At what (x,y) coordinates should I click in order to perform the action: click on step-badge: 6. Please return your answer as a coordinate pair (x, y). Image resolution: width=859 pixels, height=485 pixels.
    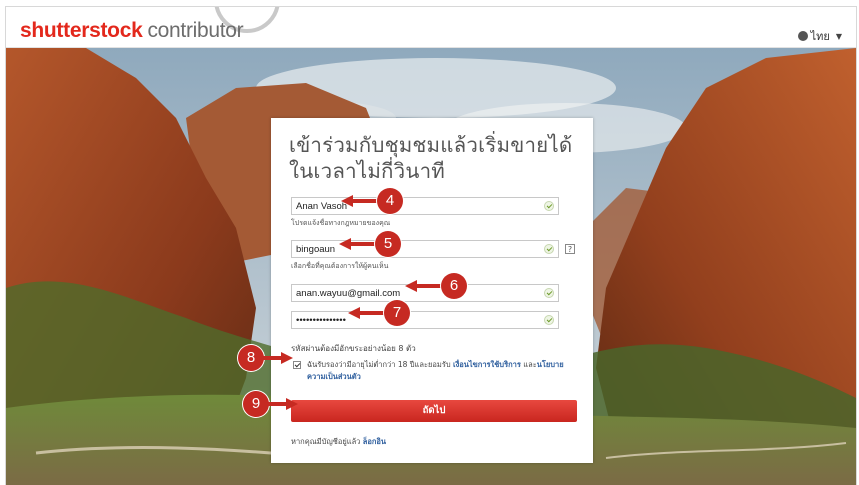
    Looking at the image, I should click on (454, 286).